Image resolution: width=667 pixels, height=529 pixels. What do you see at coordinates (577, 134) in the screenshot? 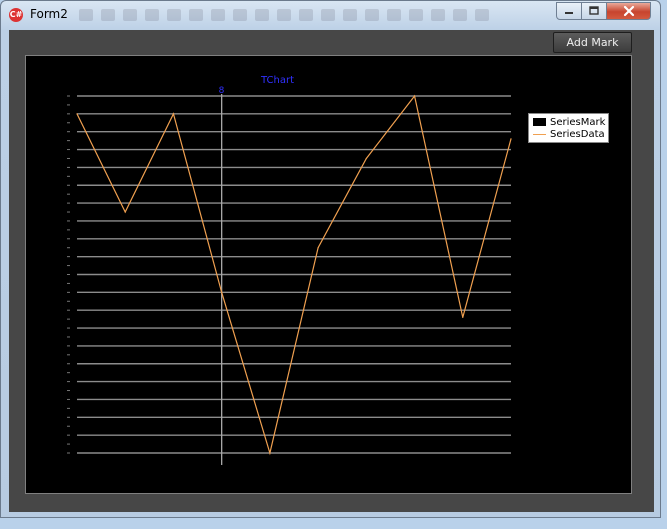
I see `legend-label-seriesdata: SeriesData` at bounding box center [577, 134].